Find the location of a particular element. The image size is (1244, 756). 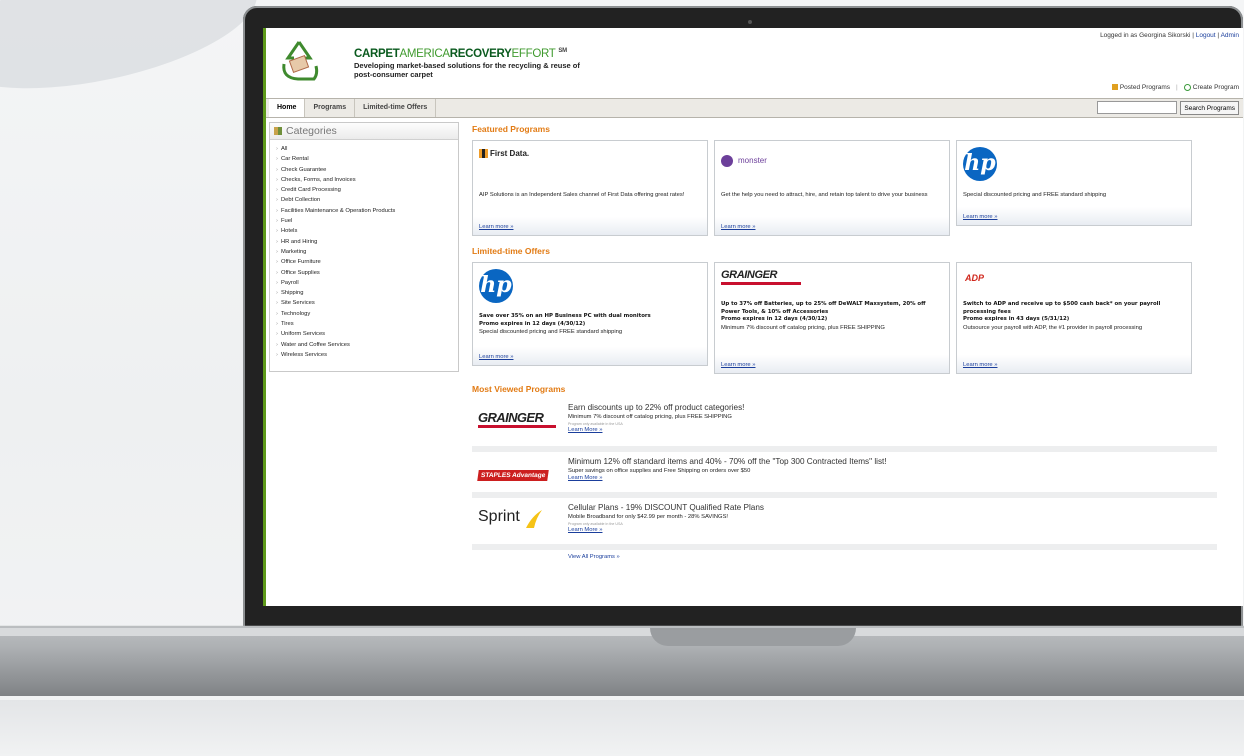

create-program-link: Create Program is located at coordinates (1211, 88).